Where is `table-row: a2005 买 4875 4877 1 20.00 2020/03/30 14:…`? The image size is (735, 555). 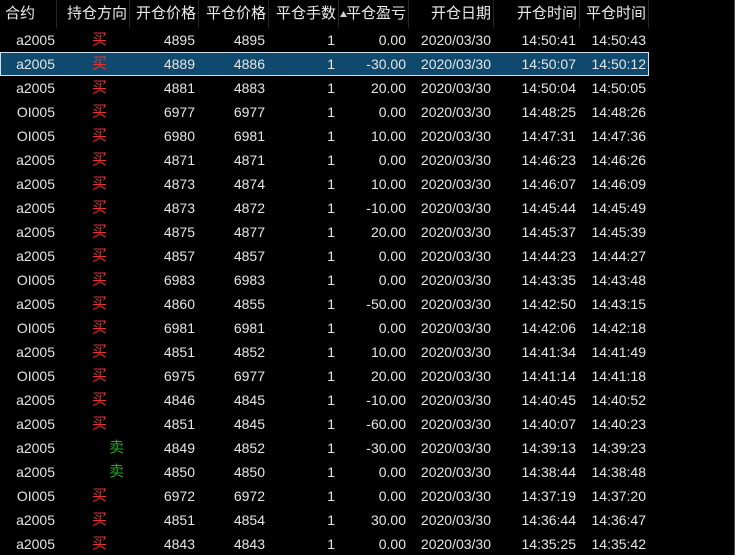
table-row: a2005 买 4875 4877 1 20.00 2020/03/30 14:… is located at coordinates (324, 232).